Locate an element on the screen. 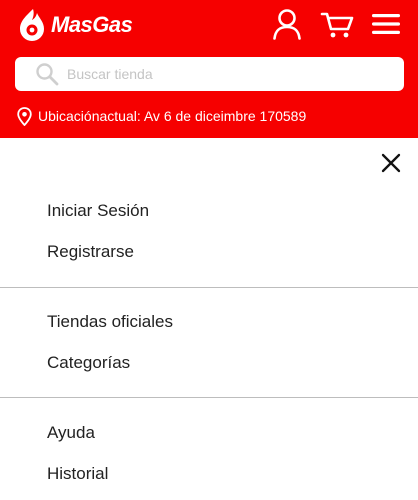 This screenshot has height=500, width=418. search-bar is located at coordinates (209, 74).